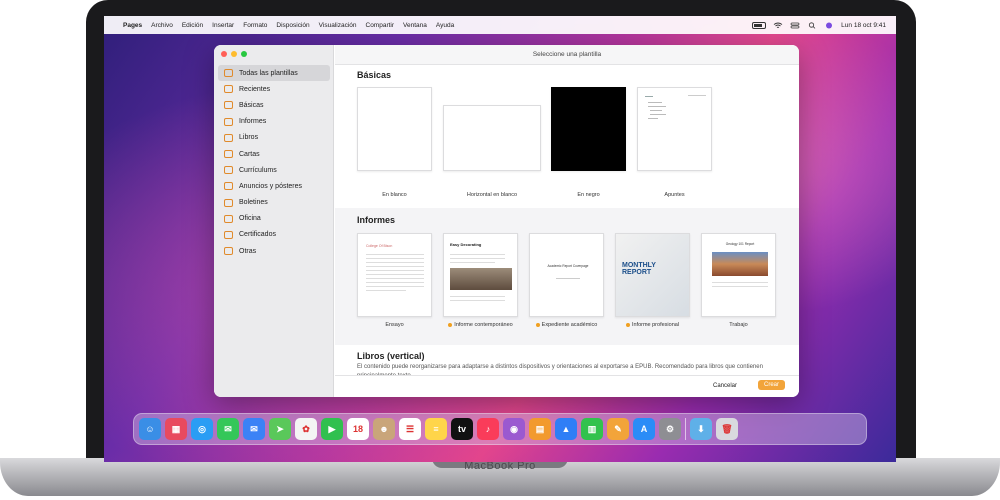  What do you see at coordinates (176, 429) in the screenshot?
I see `launchpad-icon: ▦` at bounding box center [176, 429].